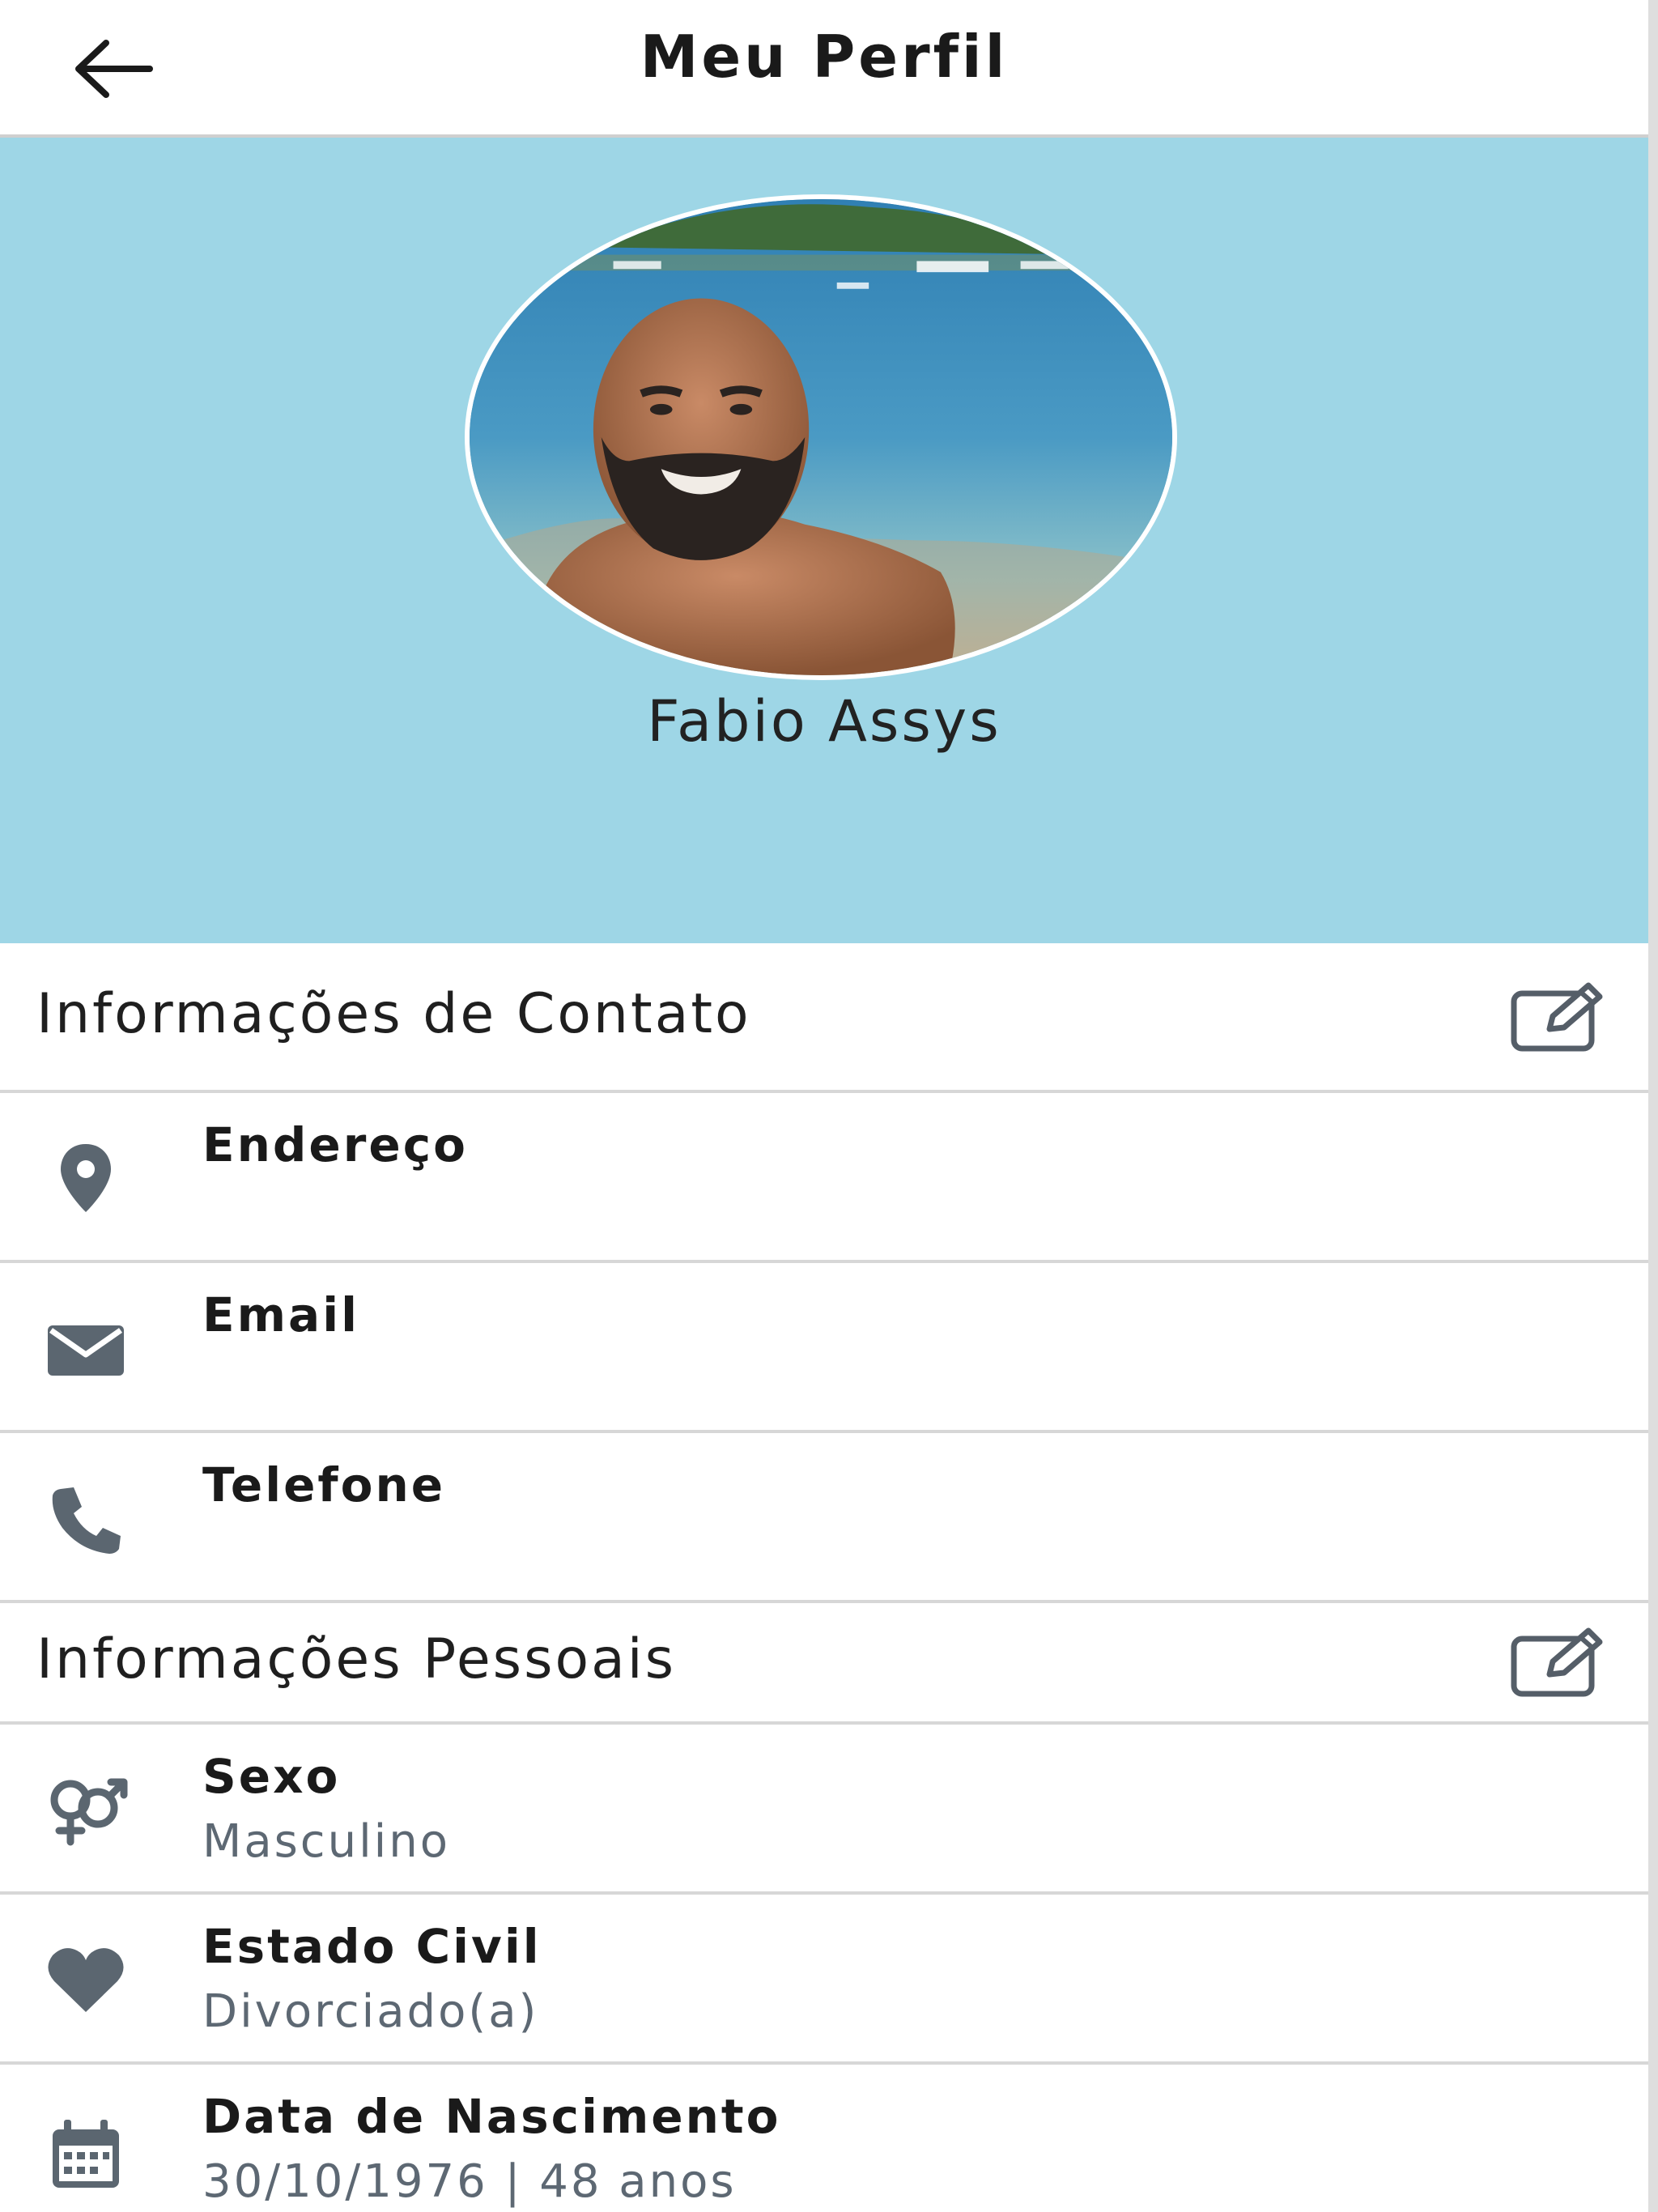 The height and width of the screenshot is (2212, 1658). What do you see at coordinates (271, 1777) in the screenshot?
I see `gender-label: Sexo` at bounding box center [271, 1777].